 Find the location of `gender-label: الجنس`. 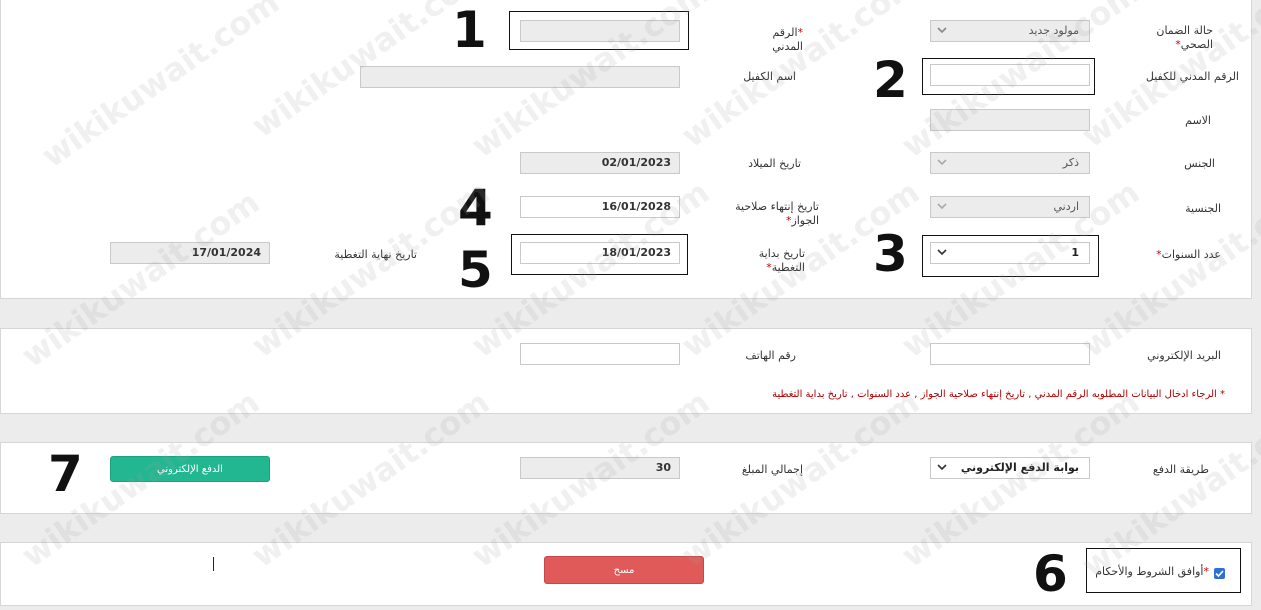

gender-label: الجنس is located at coordinates (1199, 163).